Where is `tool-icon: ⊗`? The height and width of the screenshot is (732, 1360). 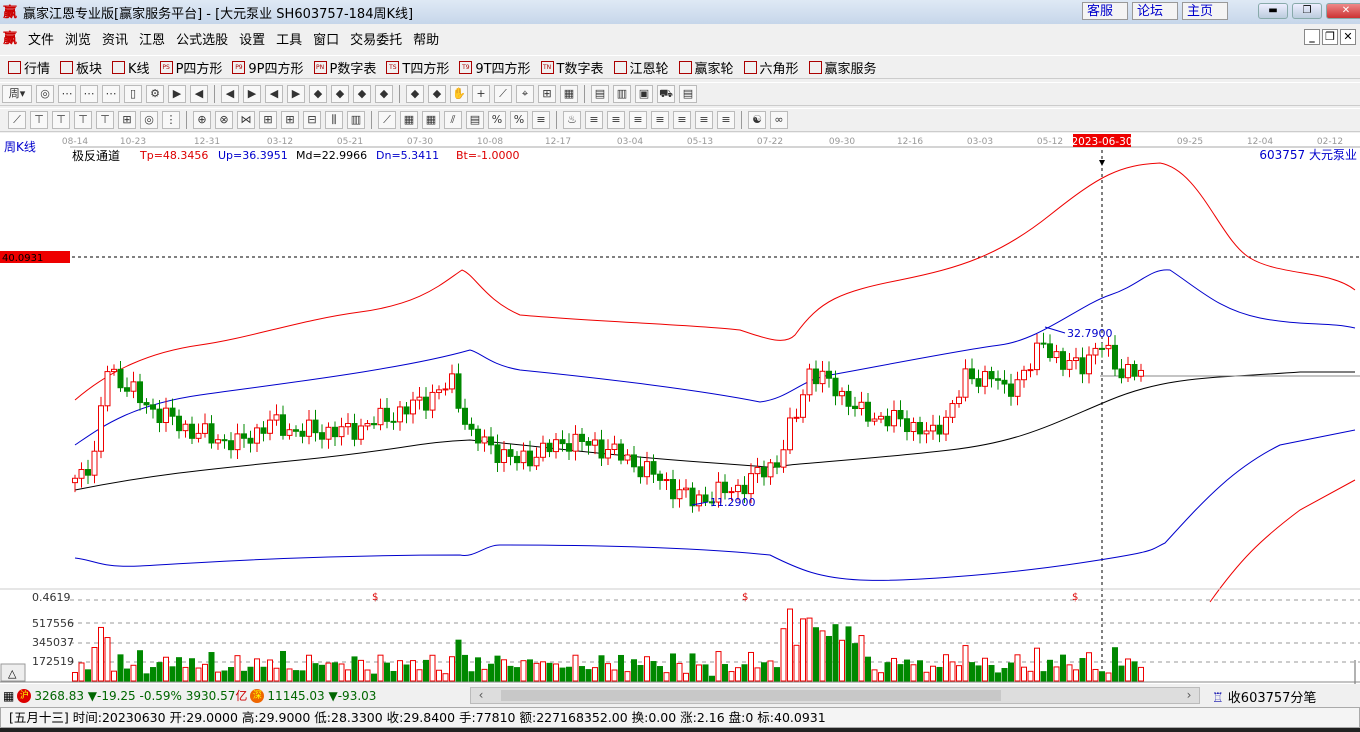 tool-icon: ⊗ is located at coordinates (224, 120).